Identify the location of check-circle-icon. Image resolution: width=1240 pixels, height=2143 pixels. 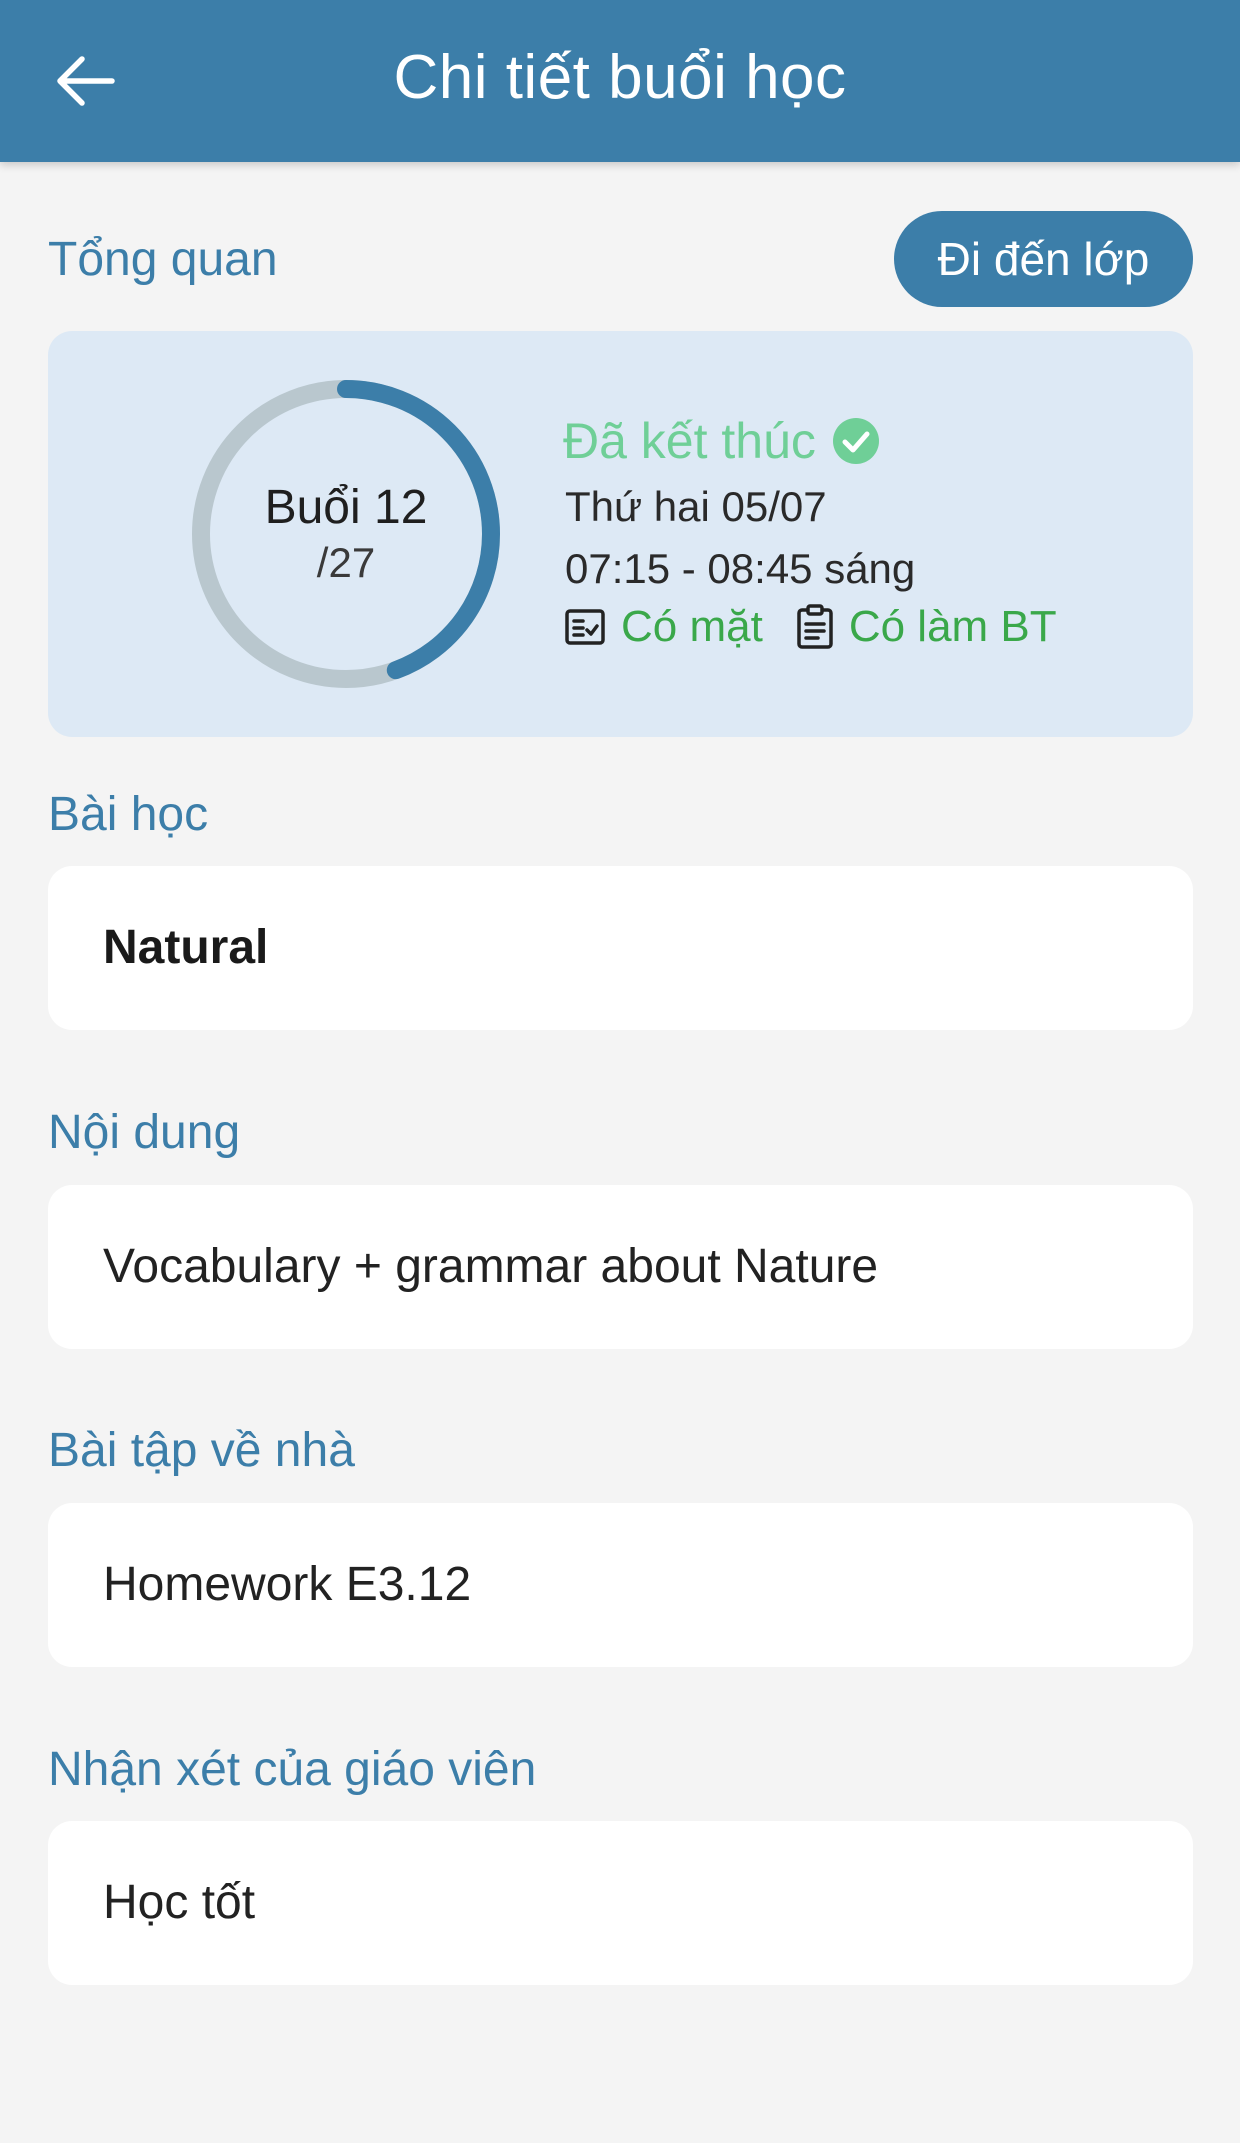
(855, 441).